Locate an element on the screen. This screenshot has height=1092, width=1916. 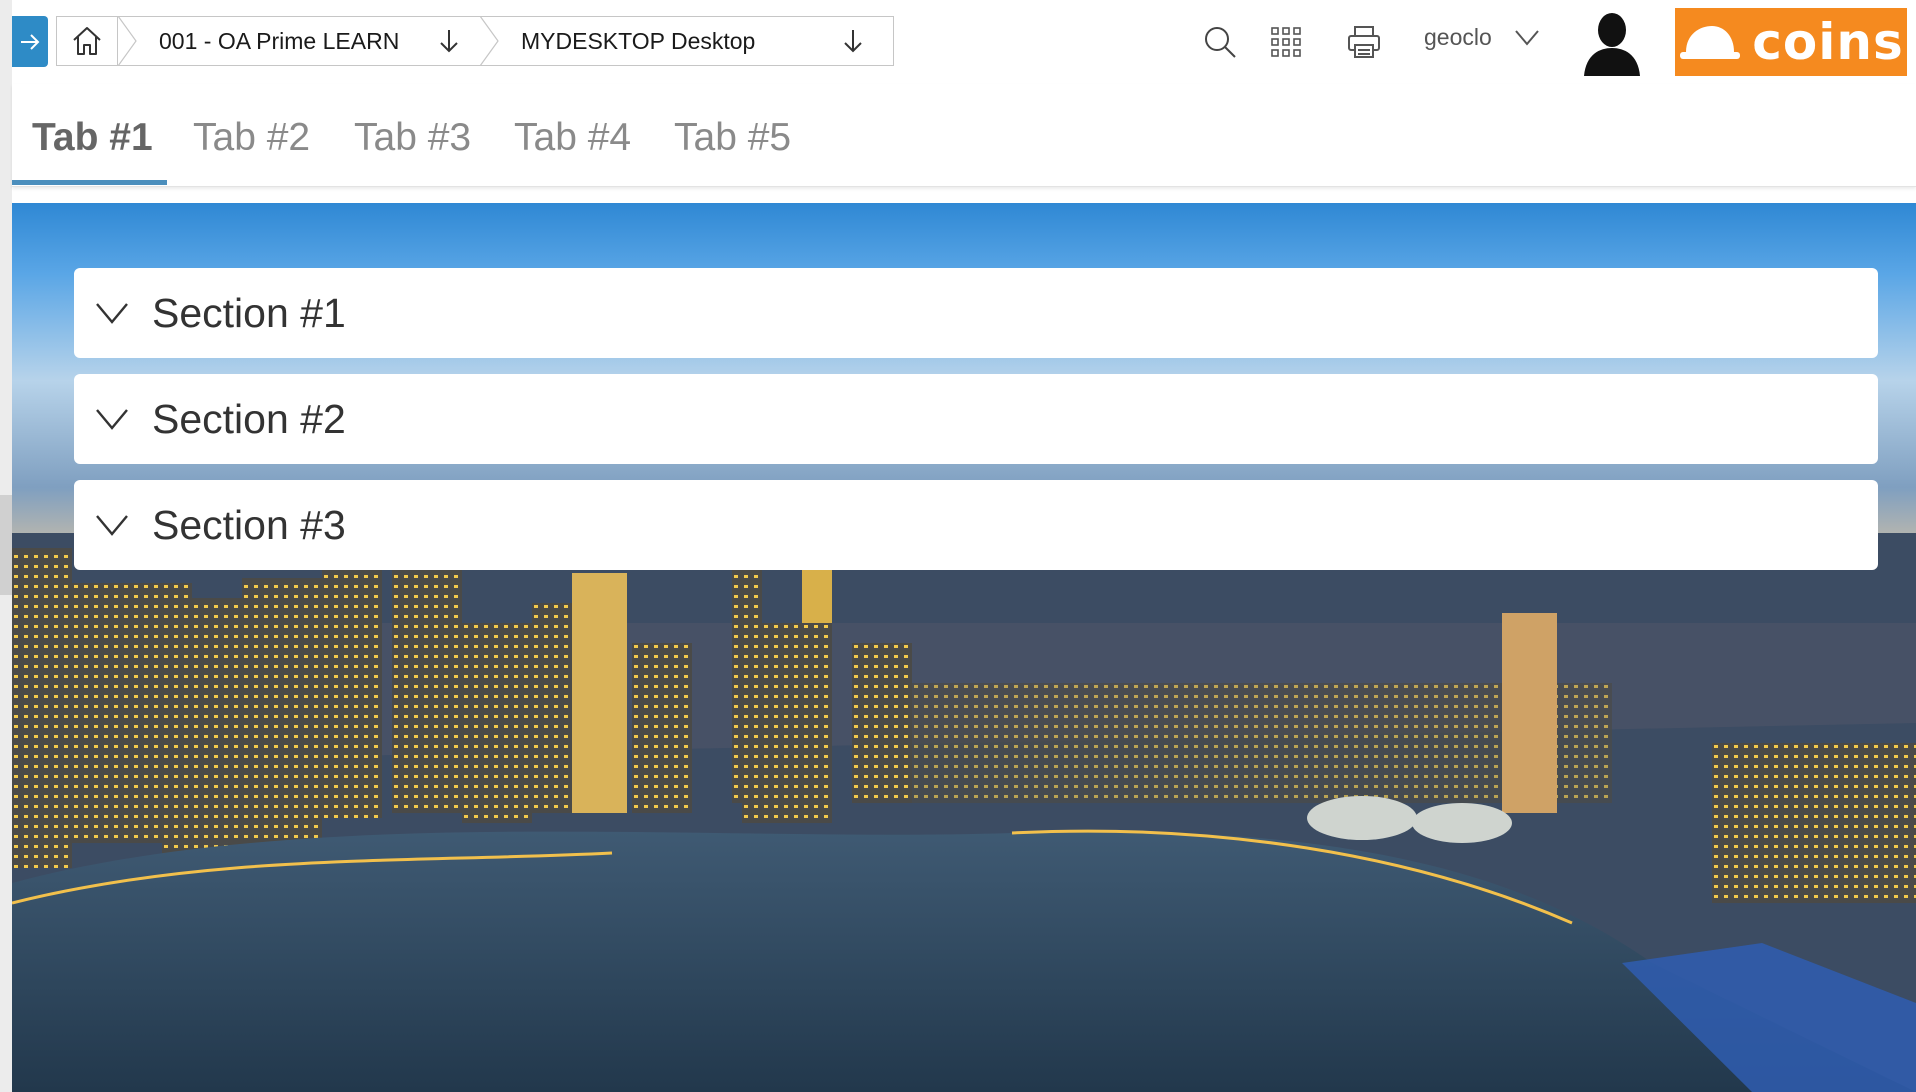
tab-1: Tab #1 is located at coordinates (92, 138).